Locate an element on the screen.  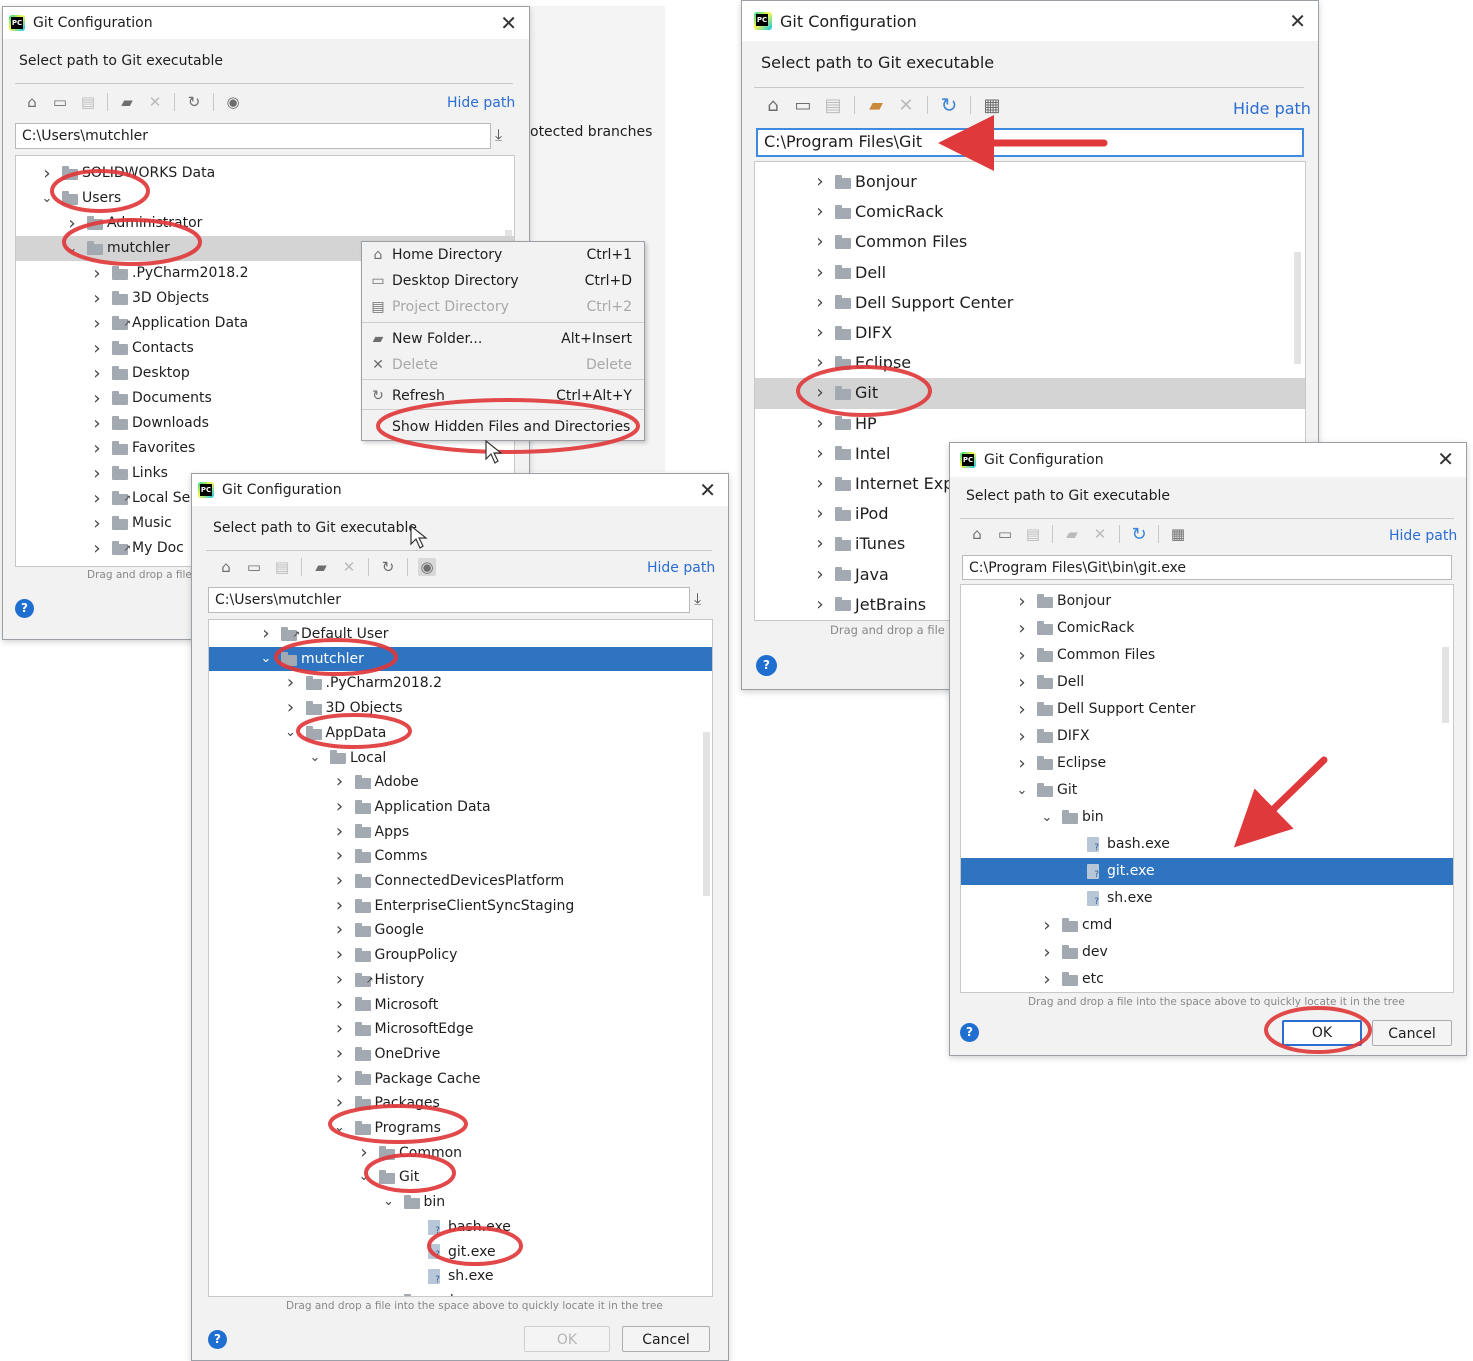
refresh-icon: ↻ is located at coordinates (388, 567).